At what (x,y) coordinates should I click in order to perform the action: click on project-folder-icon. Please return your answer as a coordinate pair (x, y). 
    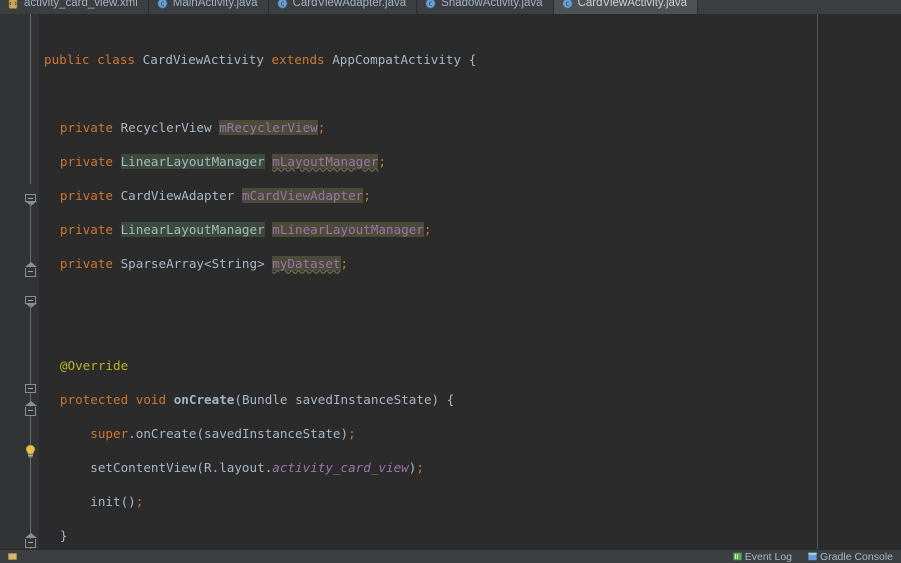
    Looking at the image, I should click on (12, 556).